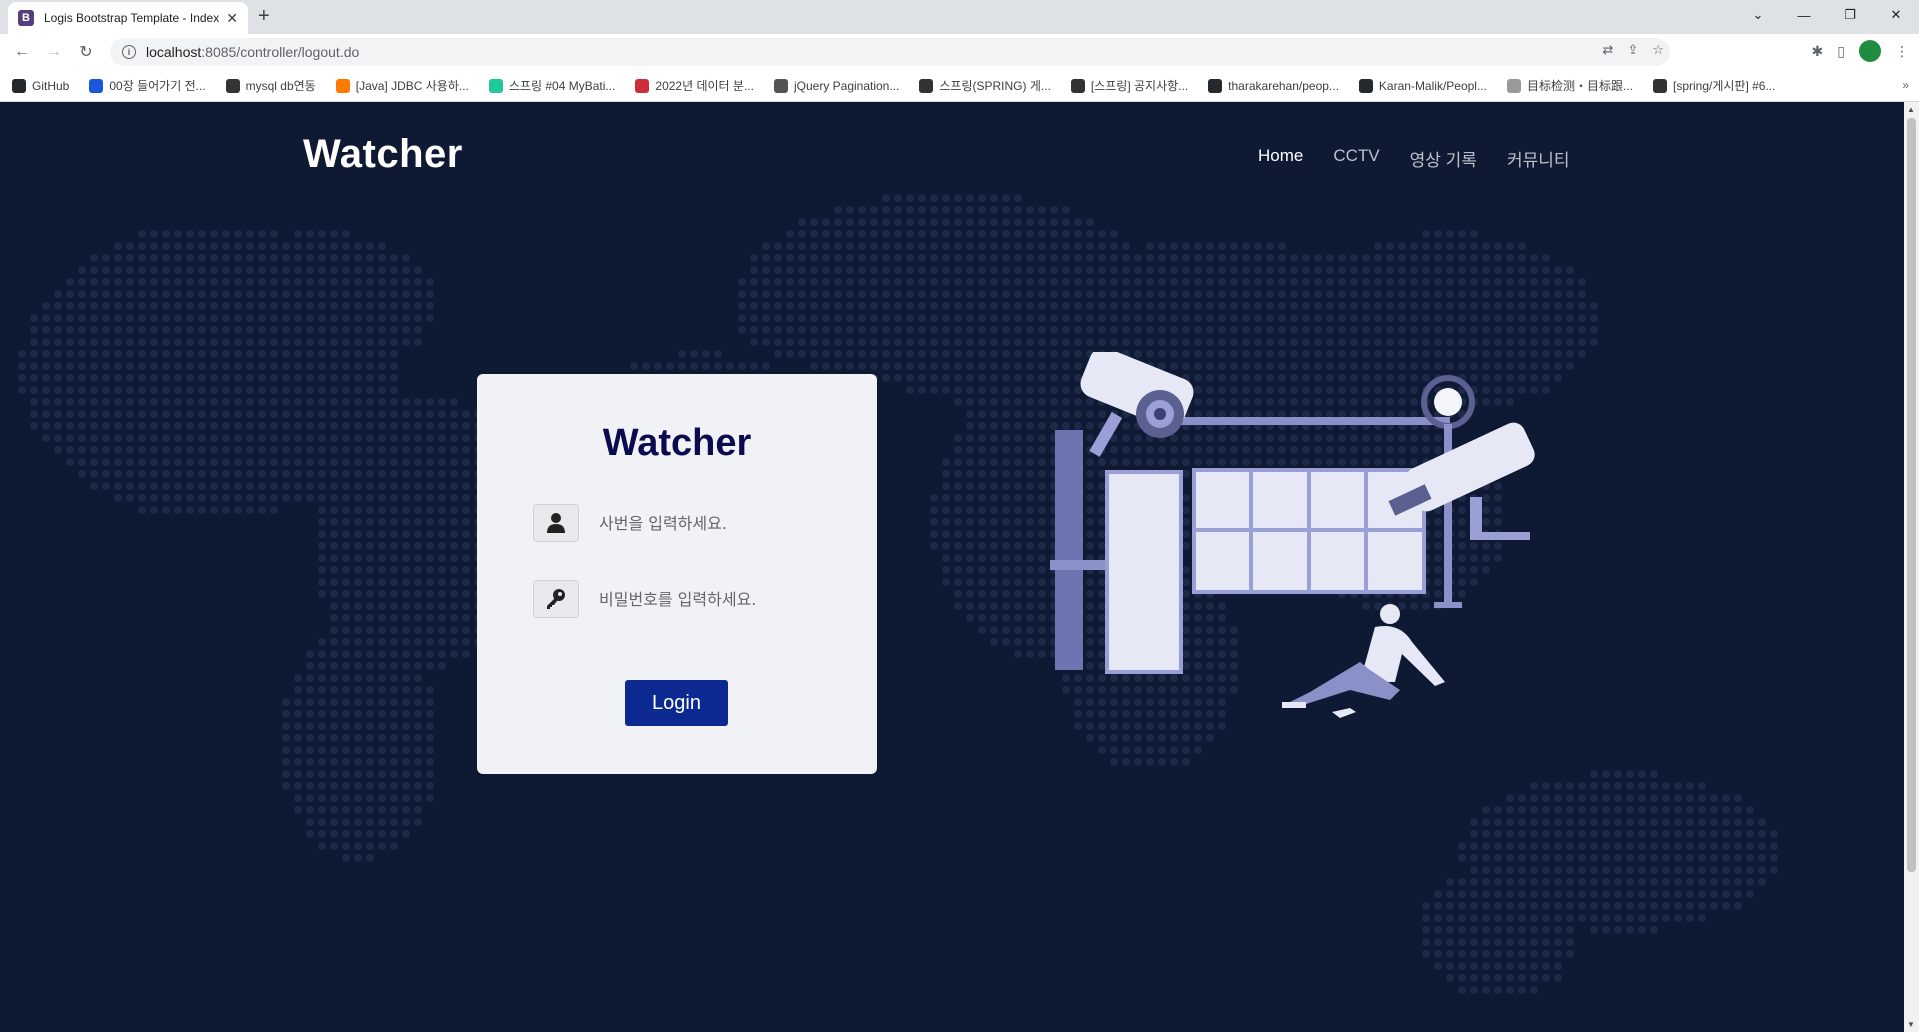 The width and height of the screenshot is (1919, 1032). Describe the element at coordinates (1902, 51) in the screenshot. I see `menu-kebab-icon: ⋮` at that location.